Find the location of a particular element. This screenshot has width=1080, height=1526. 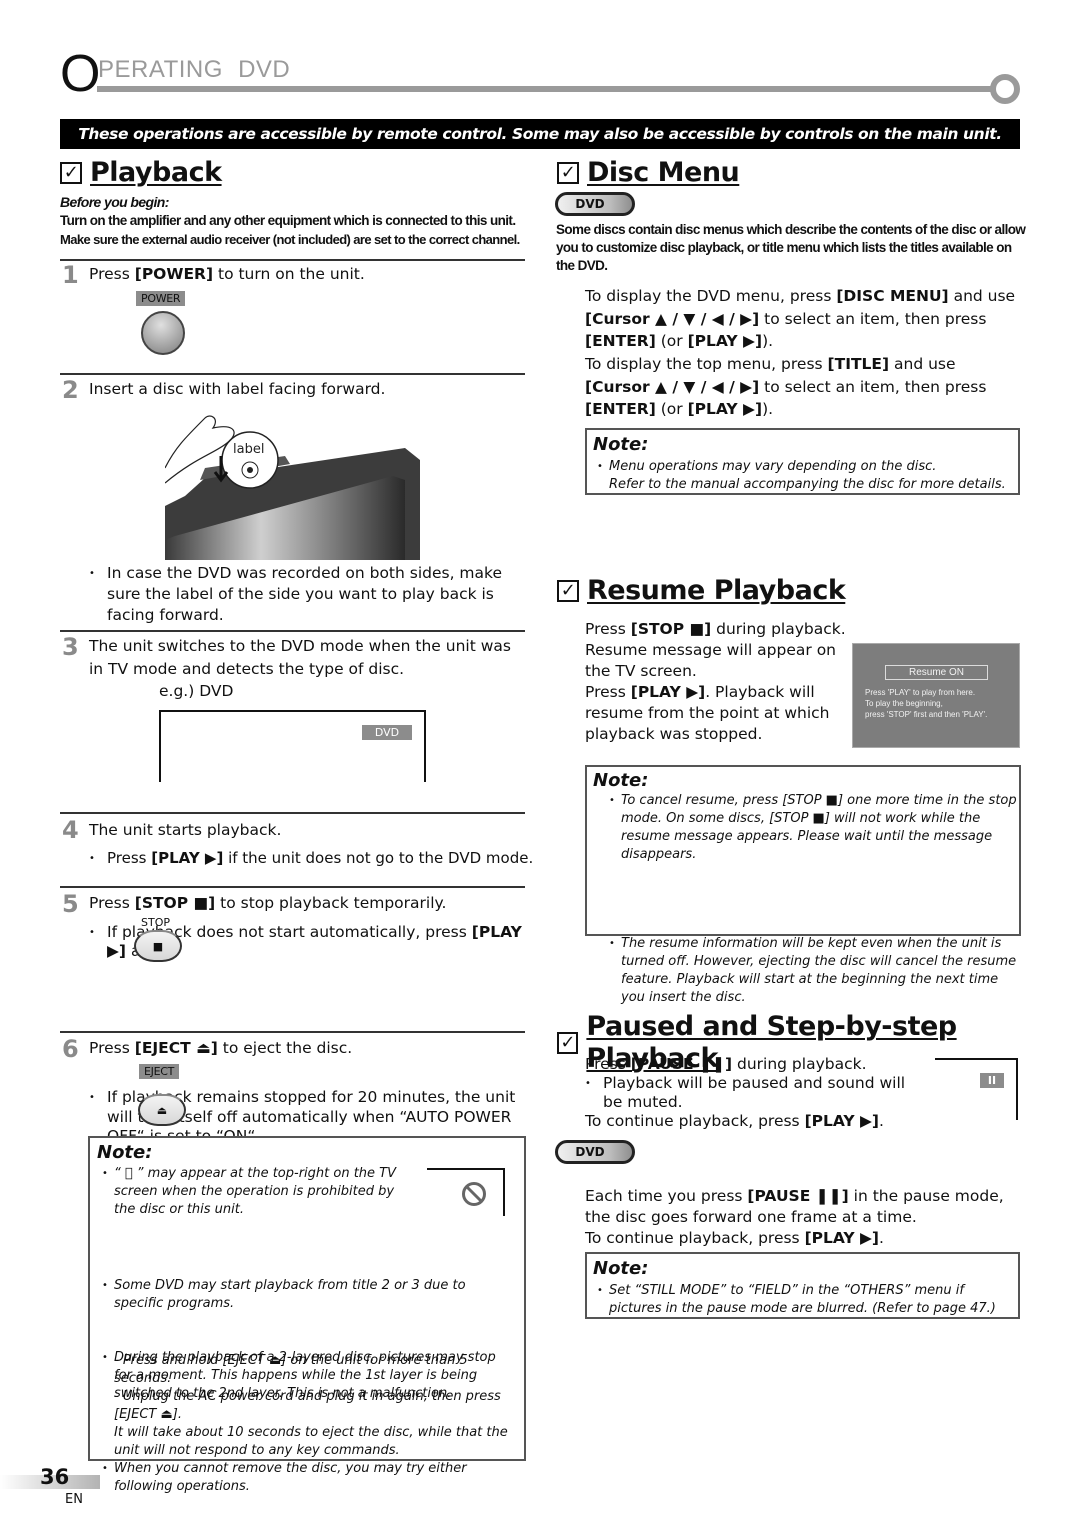

stop-icon: ■ is located at coordinates (158, 946).